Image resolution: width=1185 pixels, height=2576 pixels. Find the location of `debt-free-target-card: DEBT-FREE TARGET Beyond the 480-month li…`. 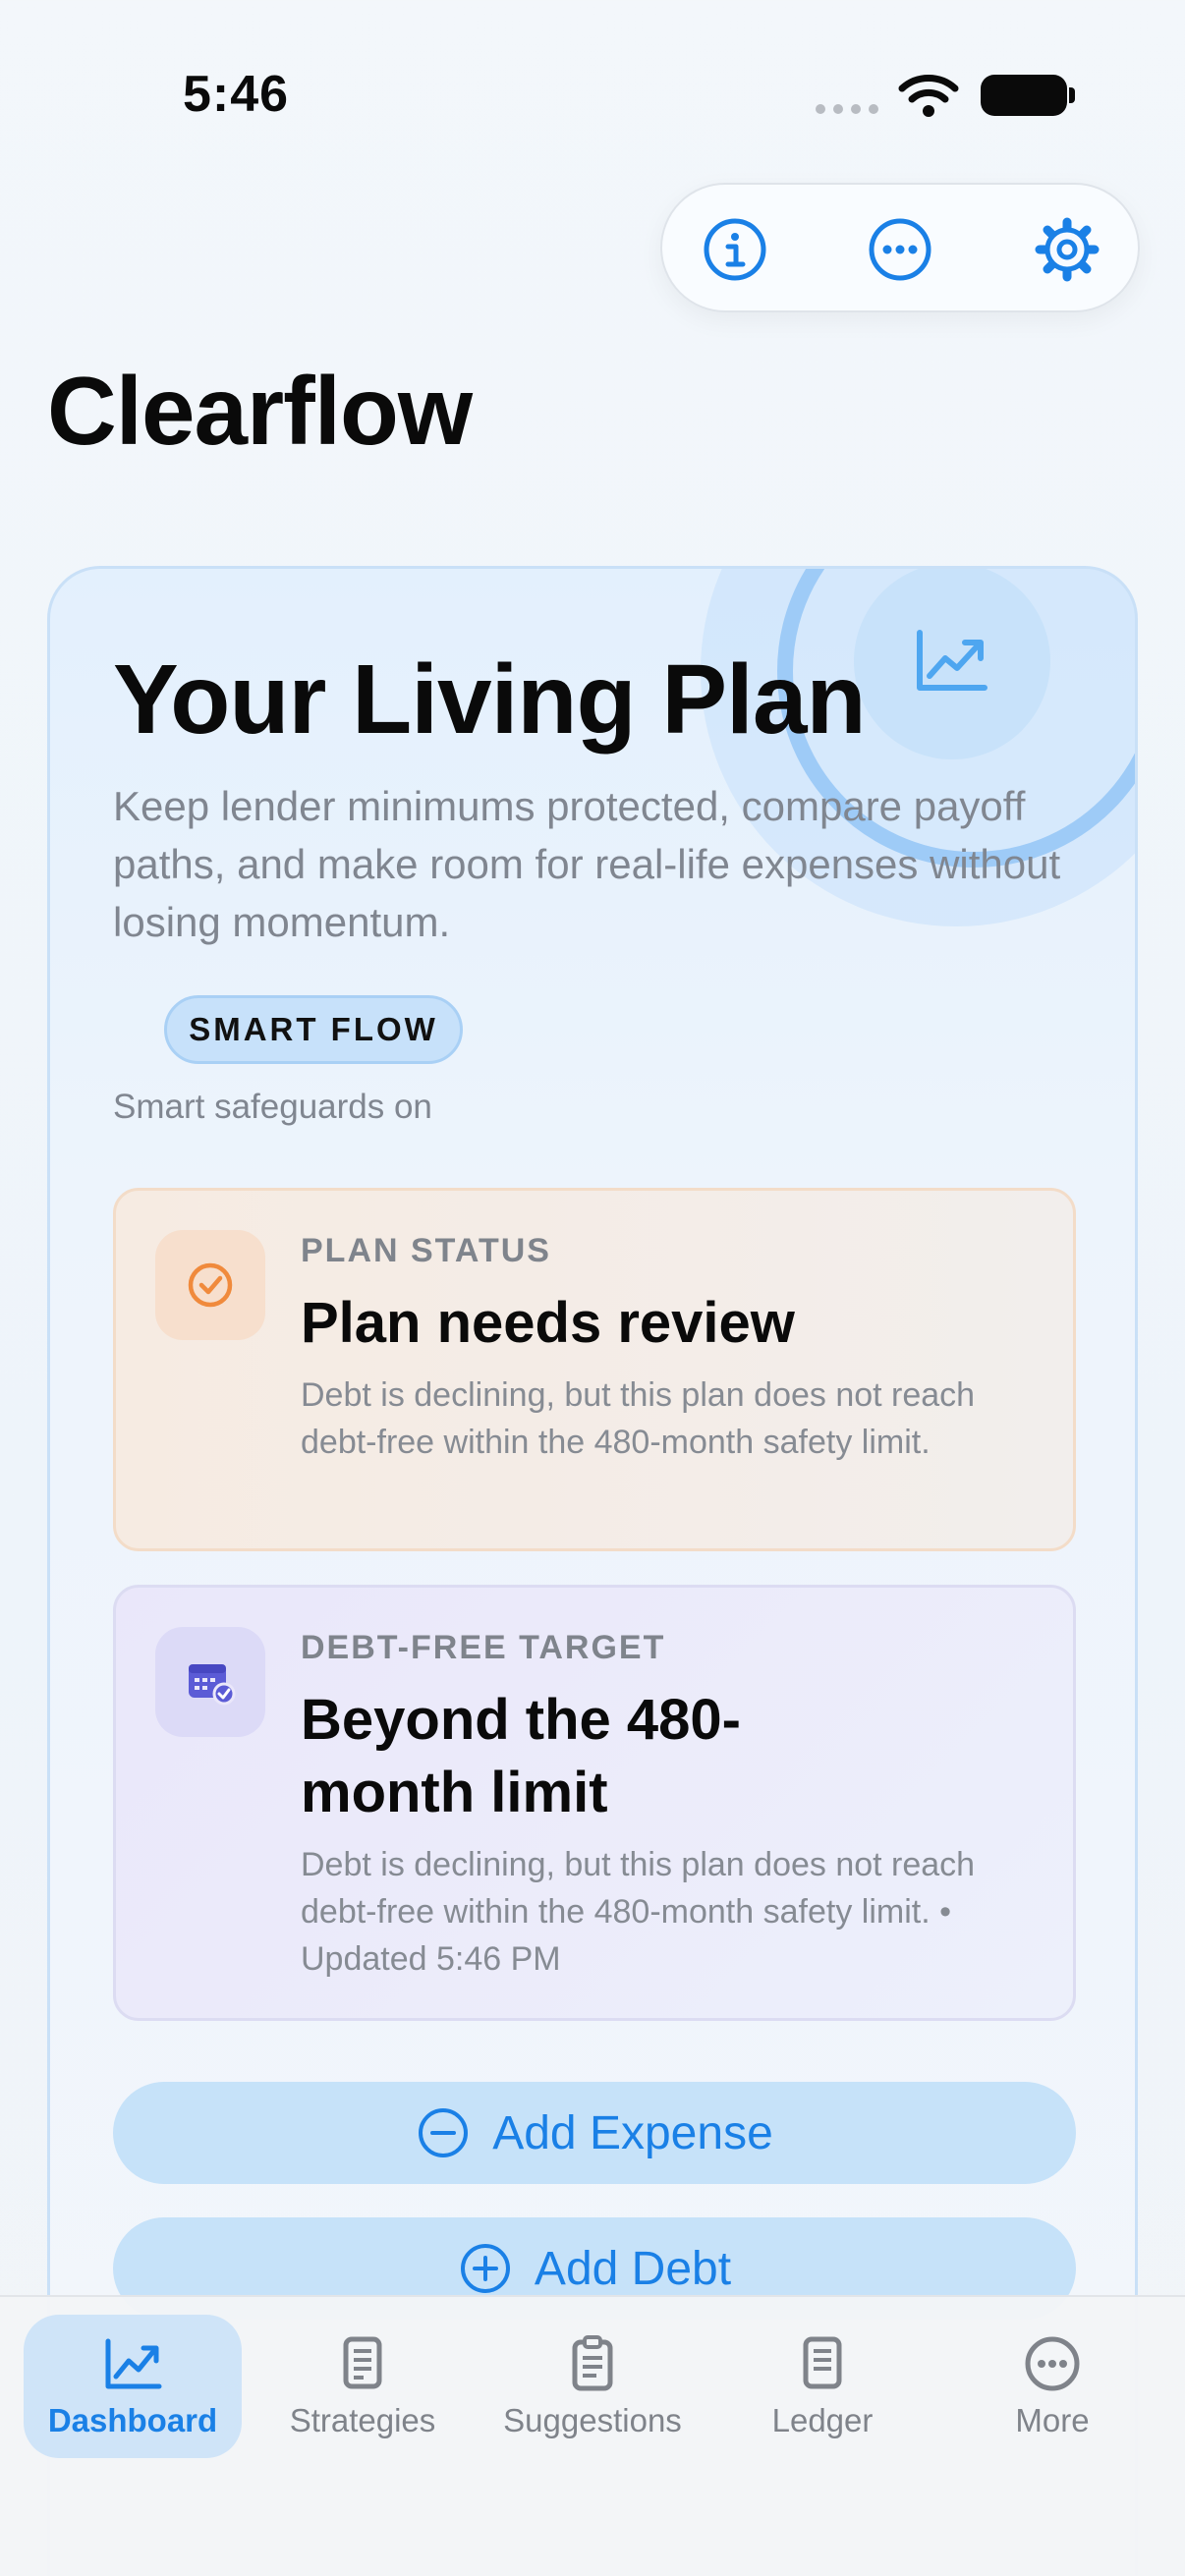

debt-free-target-card: DEBT-FREE TARGET Beyond the 480-month li… is located at coordinates (594, 1803).